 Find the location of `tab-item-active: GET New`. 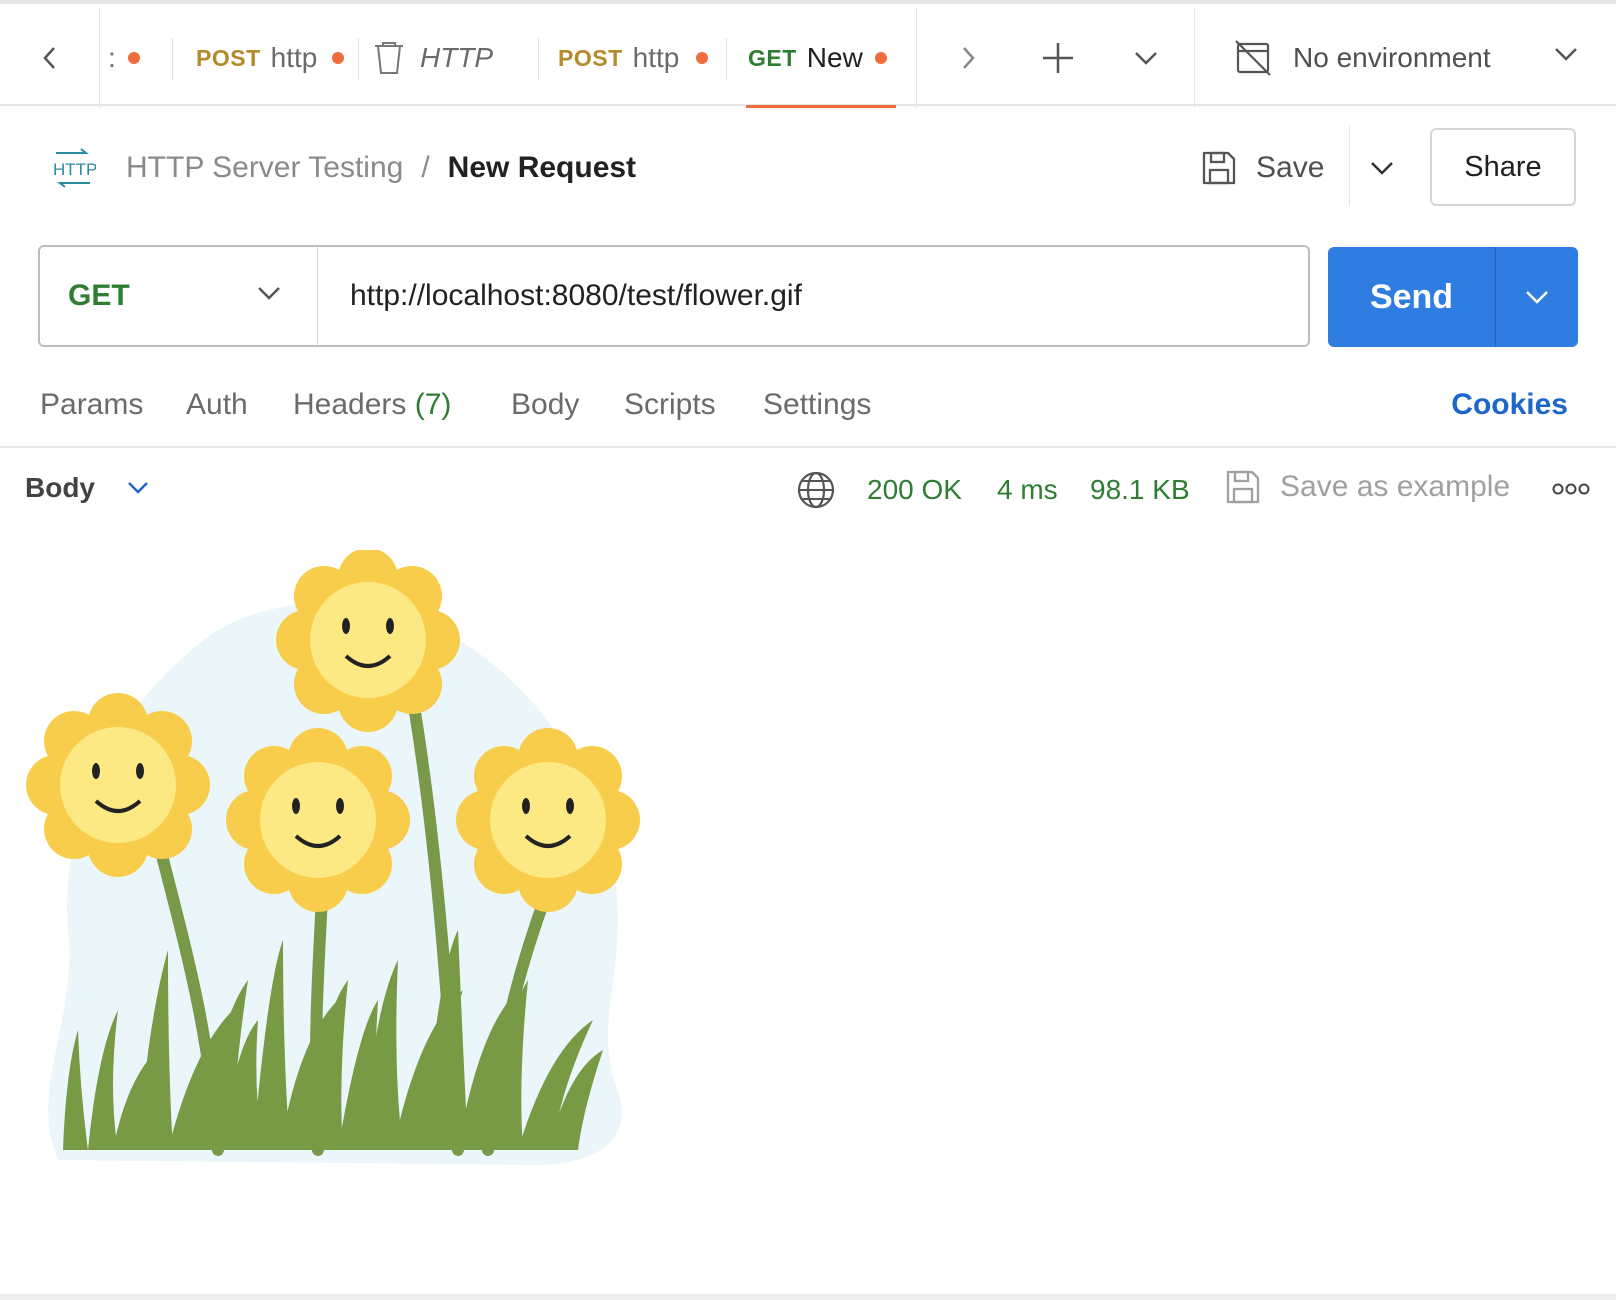

tab-item-active: GET New is located at coordinates (823, 58).